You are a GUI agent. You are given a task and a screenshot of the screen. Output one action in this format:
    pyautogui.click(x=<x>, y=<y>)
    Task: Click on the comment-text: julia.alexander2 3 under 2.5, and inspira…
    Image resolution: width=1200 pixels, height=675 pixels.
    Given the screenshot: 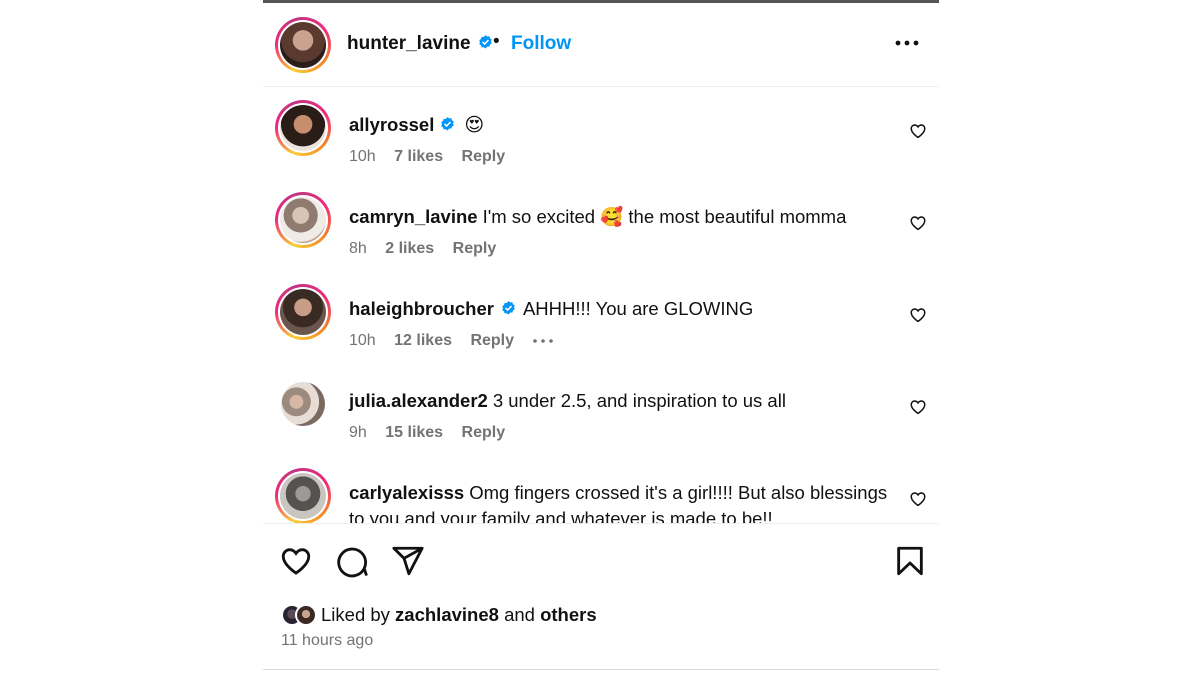 What is the action you would take?
    pyautogui.click(x=619, y=401)
    